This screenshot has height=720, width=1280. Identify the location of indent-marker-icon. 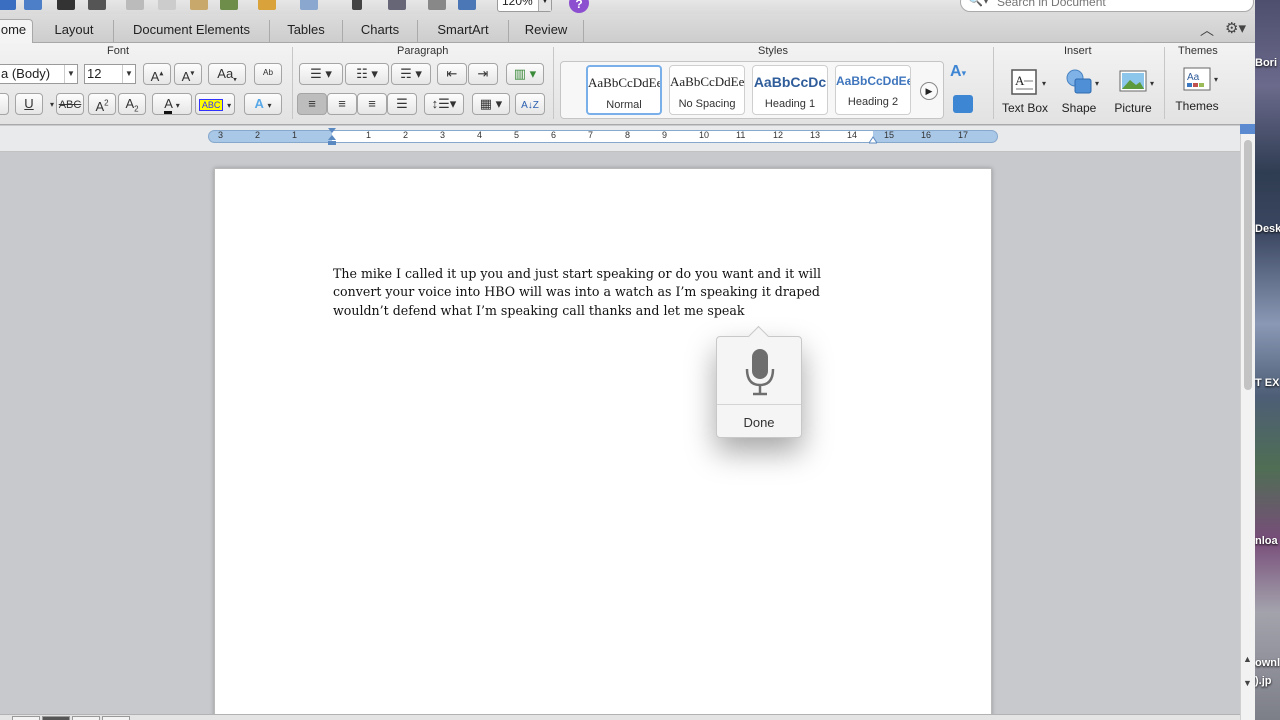
(332, 137).